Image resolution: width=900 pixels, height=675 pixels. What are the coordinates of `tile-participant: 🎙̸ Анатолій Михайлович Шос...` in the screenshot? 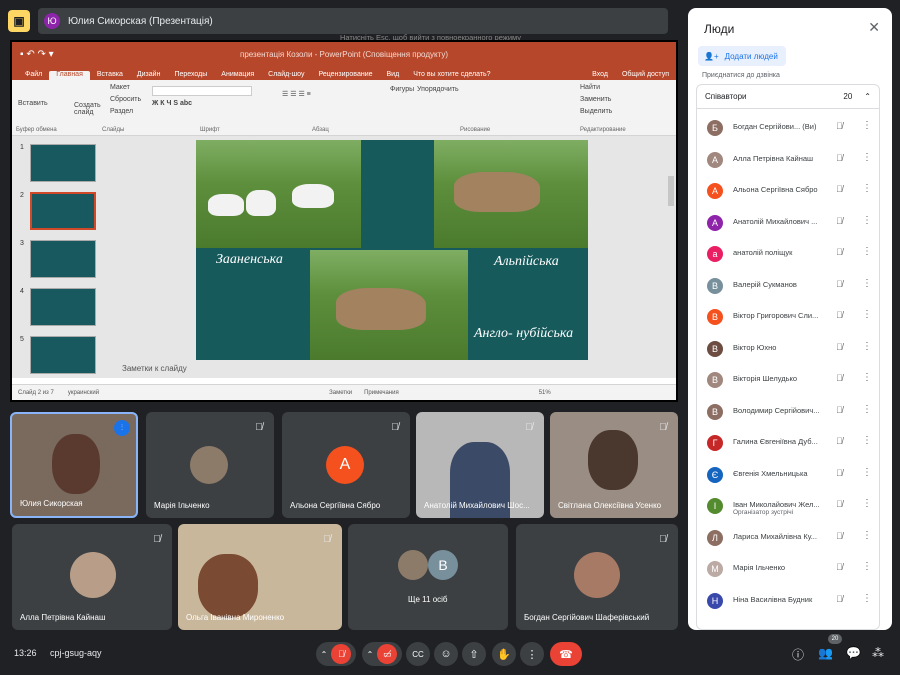 It's located at (480, 465).